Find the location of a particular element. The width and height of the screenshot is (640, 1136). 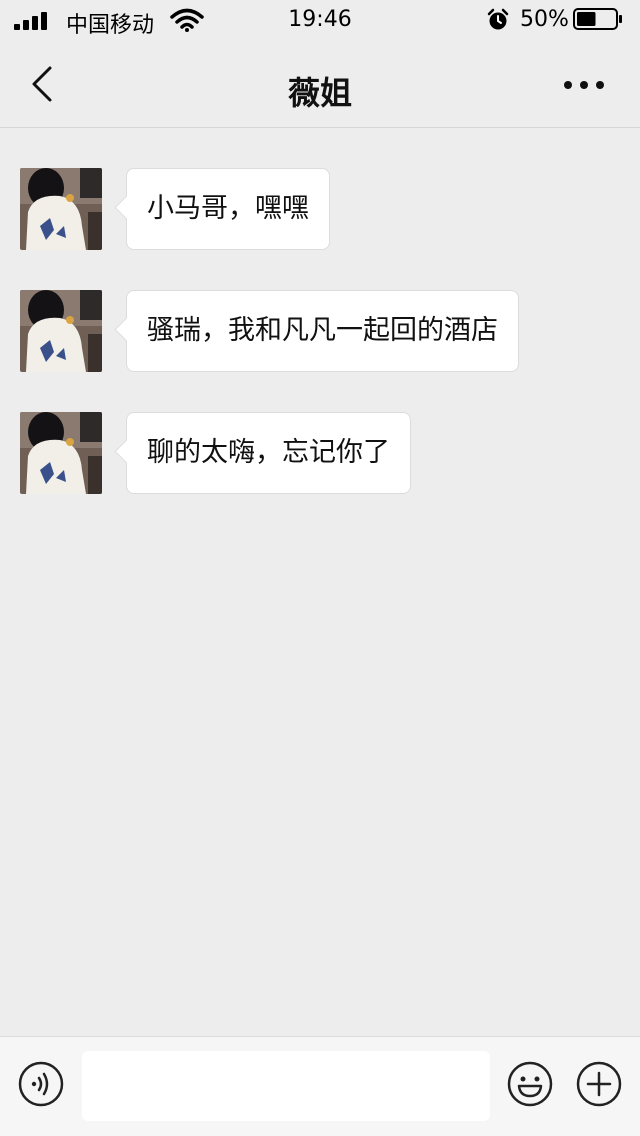

plus-icon is located at coordinates (599, 1084).